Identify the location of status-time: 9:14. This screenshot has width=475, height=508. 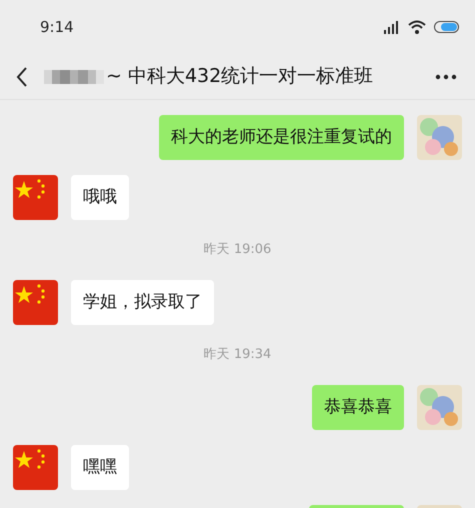
(57, 27).